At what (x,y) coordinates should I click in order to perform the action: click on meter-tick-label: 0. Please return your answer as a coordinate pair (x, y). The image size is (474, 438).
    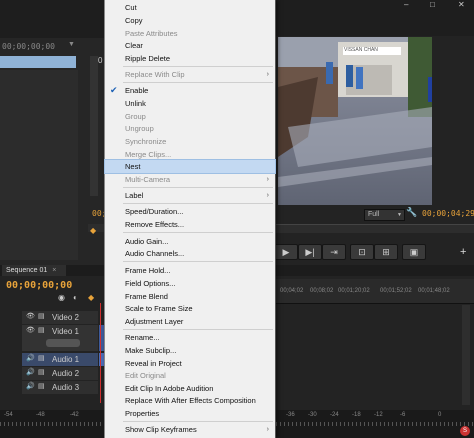
    Looking at the image, I should click on (440, 415).